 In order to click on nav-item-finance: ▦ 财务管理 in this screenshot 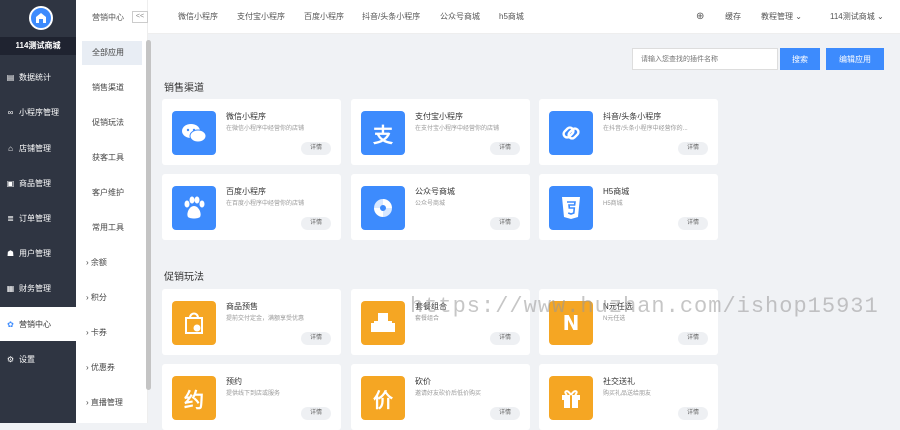, I will do `click(38, 288)`.